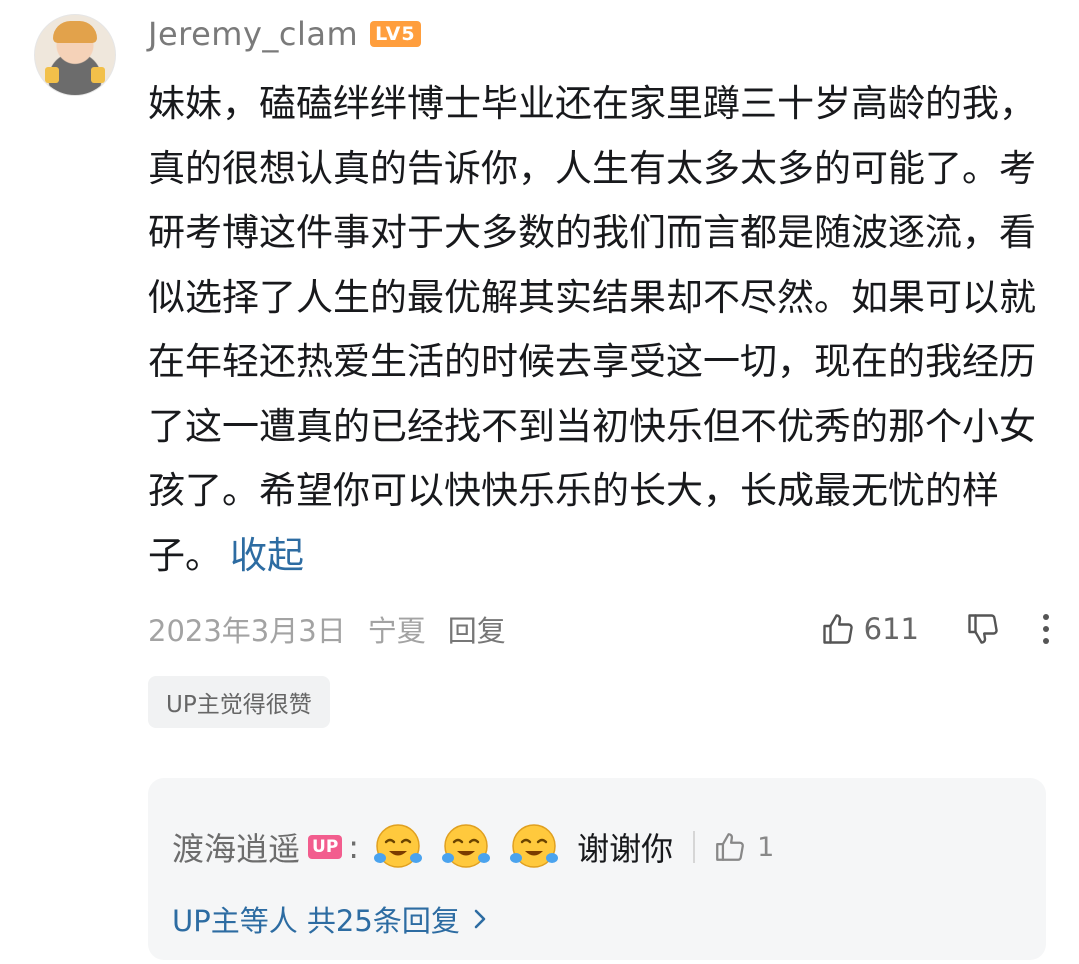  What do you see at coordinates (354, 847) in the screenshot?
I see `reply-colon: :` at bounding box center [354, 847].